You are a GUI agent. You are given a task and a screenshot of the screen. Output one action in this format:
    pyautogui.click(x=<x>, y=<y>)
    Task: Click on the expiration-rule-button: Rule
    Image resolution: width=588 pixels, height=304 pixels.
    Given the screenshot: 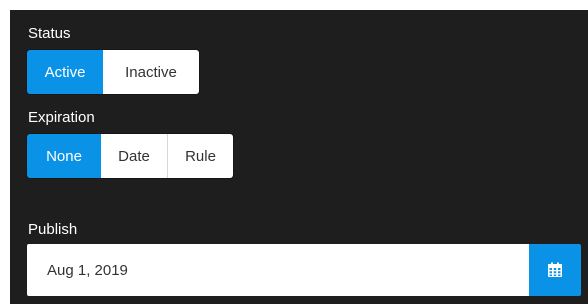 What is the action you would take?
    pyautogui.click(x=200, y=156)
    